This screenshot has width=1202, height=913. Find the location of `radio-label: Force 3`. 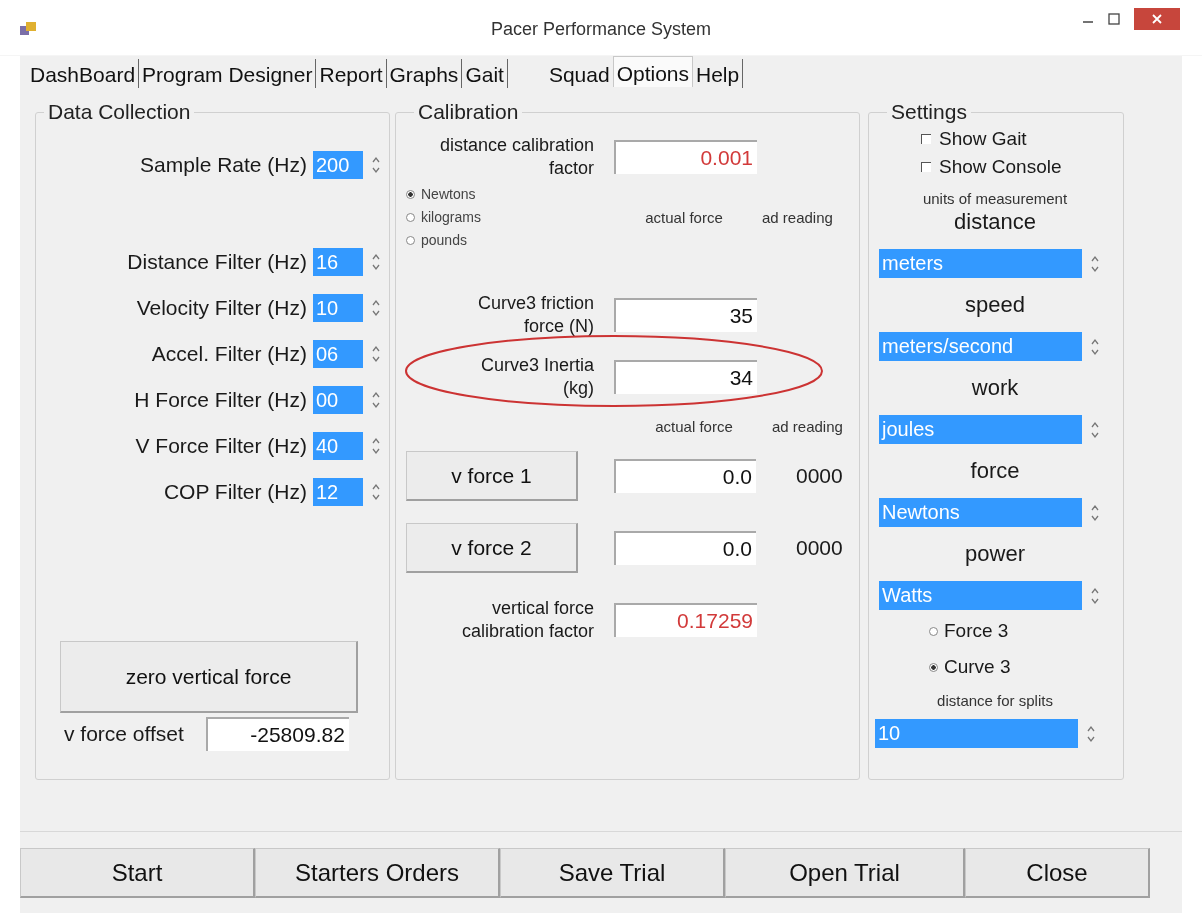

radio-label: Force 3 is located at coordinates (976, 631).